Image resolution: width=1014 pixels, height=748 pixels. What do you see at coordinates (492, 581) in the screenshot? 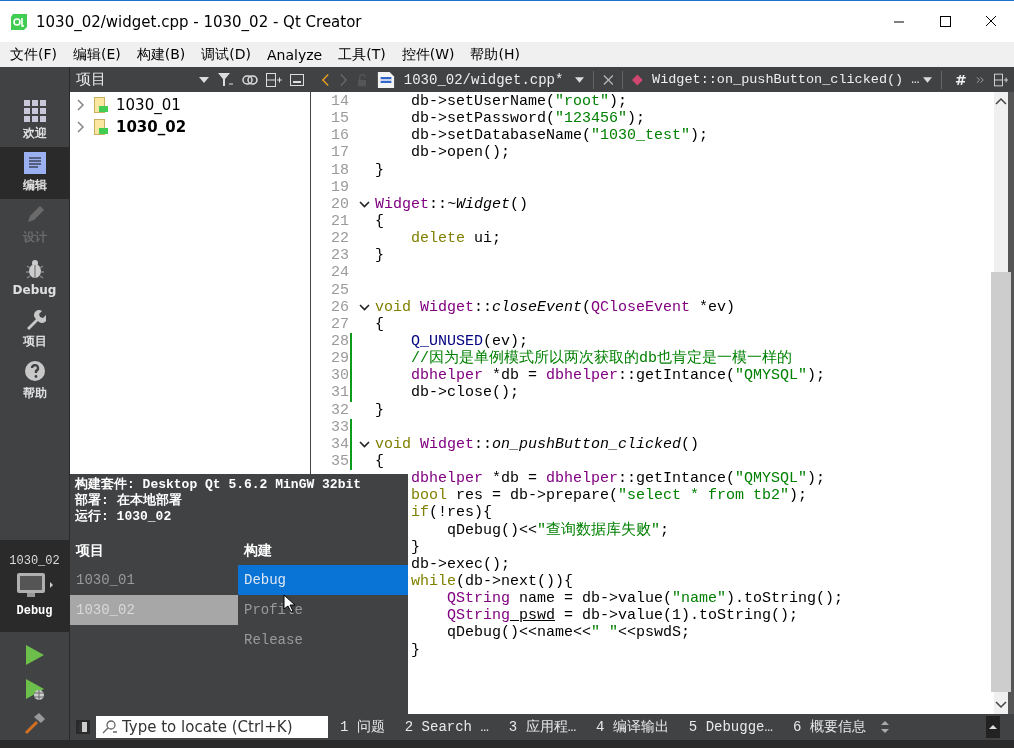
I see `code-line: while(db->next()){` at bounding box center [492, 581].